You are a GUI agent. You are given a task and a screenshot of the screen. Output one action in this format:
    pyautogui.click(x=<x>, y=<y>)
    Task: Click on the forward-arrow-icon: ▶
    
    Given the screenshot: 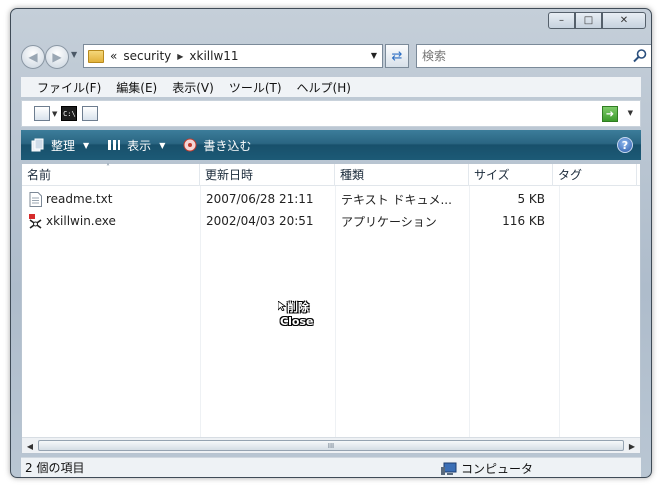 What is the action you would take?
    pyautogui.click(x=57, y=57)
    